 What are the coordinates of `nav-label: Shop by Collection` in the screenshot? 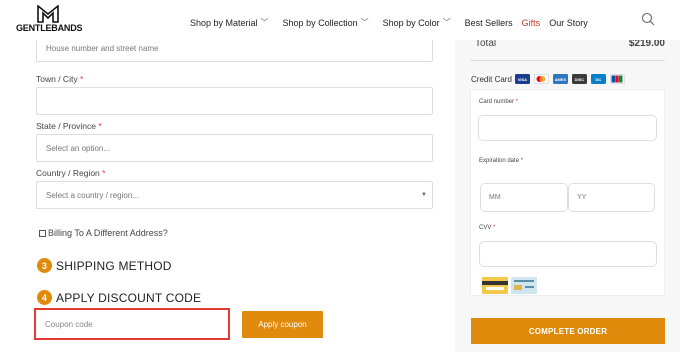 It's located at (320, 22).